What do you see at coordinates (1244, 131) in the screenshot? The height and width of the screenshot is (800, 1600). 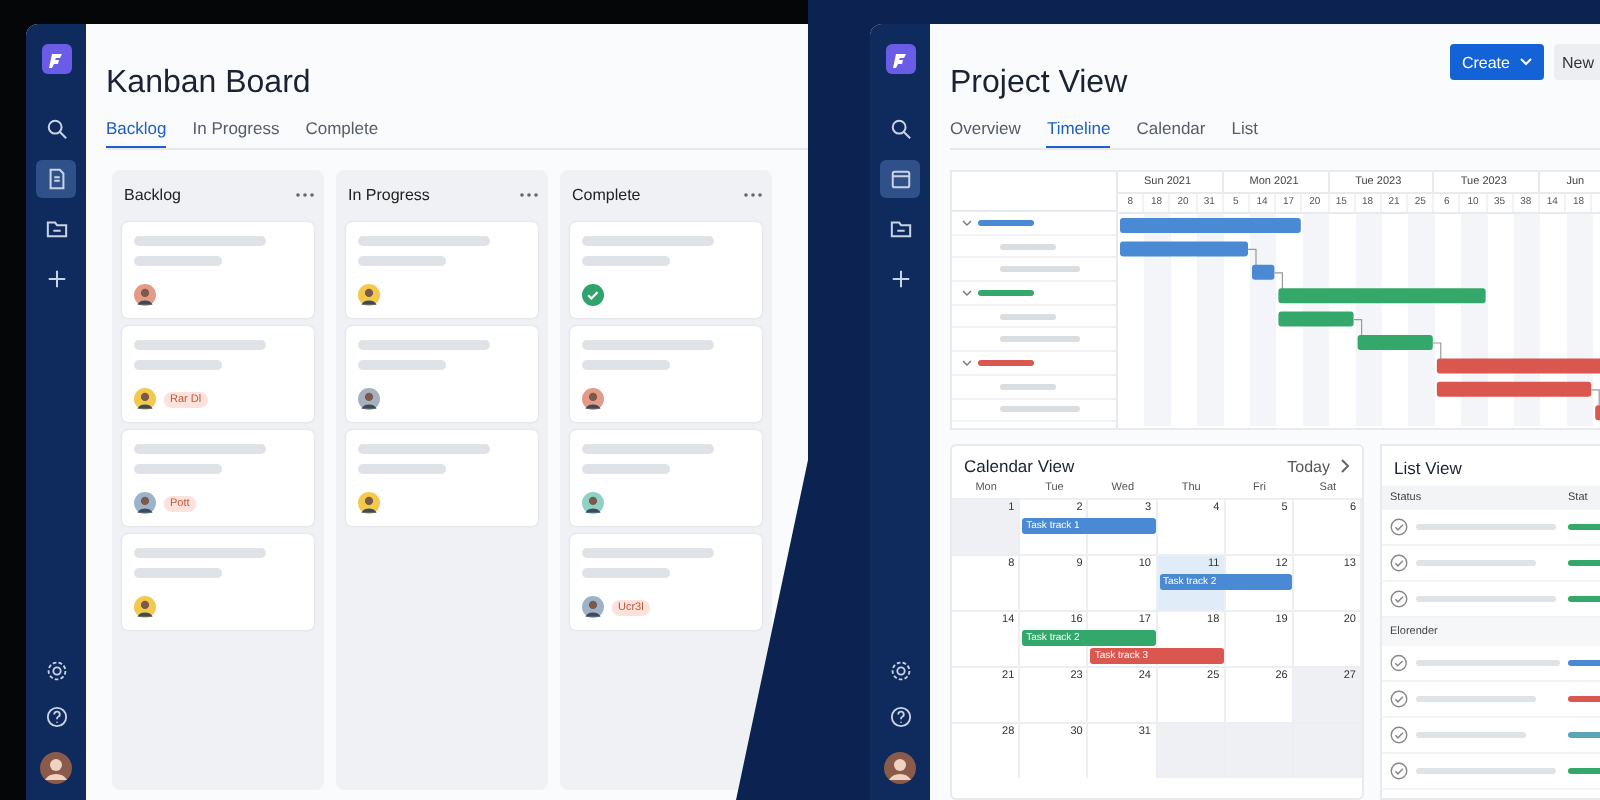 I see `tab: List` at bounding box center [1244, 131].